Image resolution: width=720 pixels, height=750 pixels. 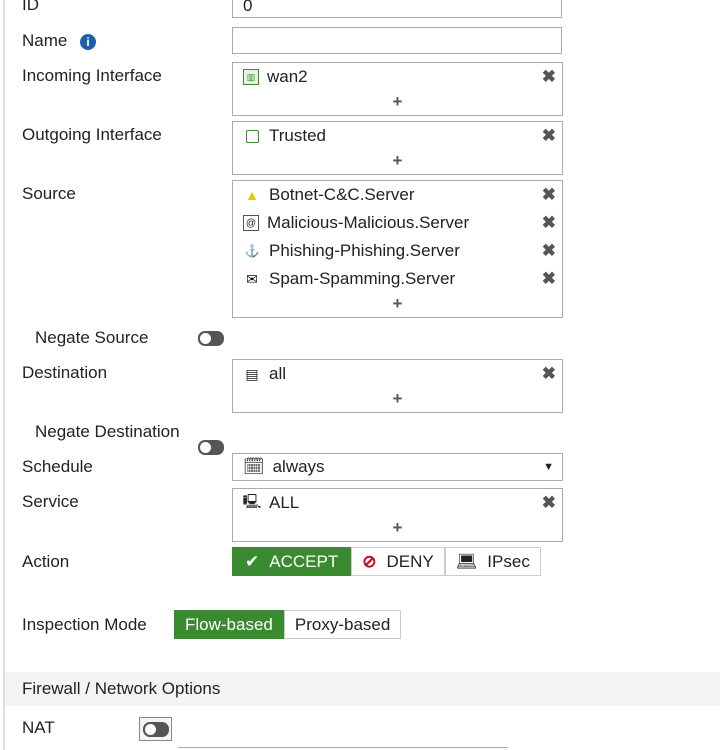 What do you see at coordinates (298, 135) in the screenshot?
I see `item-label: Trusted` at bounding box center [298, 135].